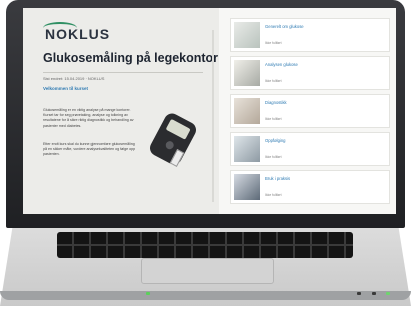 Image resolution: width=411 pixels, height=316 pixels. What do you see at coordinates (310, 149) in the screenshot?
I see `module-card: Oppfølging Ikke fullført` at bounding box center [310, 149].